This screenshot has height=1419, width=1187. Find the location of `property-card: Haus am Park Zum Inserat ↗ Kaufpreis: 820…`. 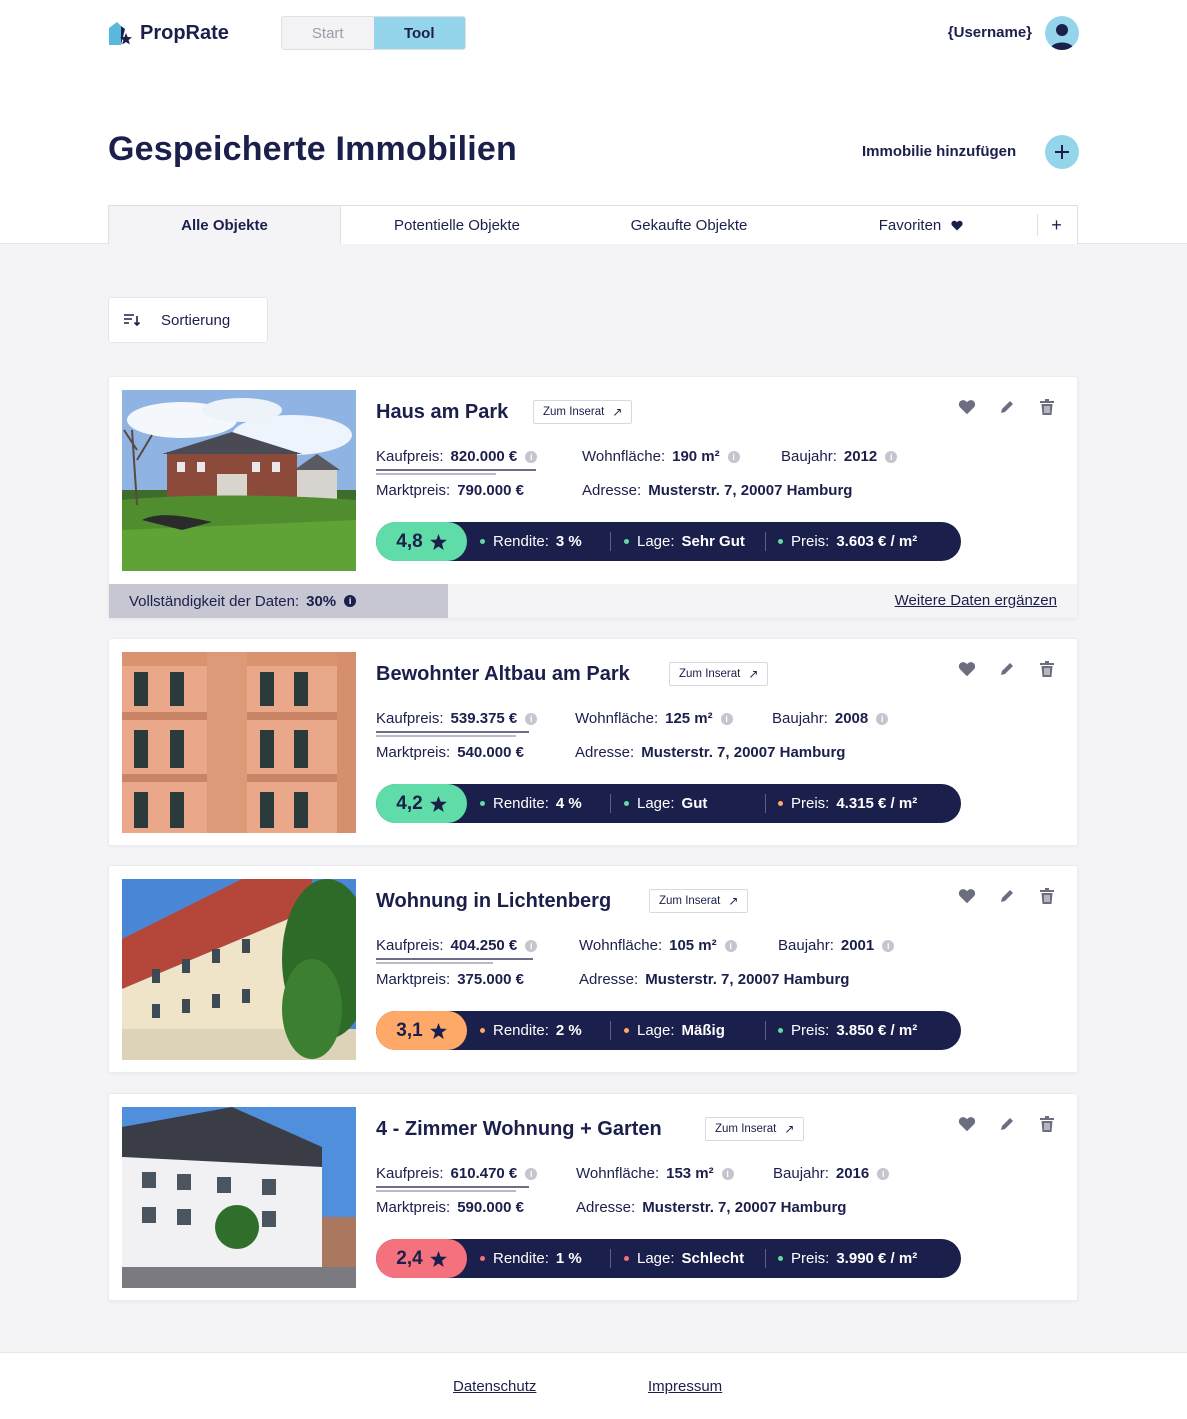

property-card: Haus am Park Zum Inserat ↗ Kaufpreis: 820… is located at coordinates (593, 497).